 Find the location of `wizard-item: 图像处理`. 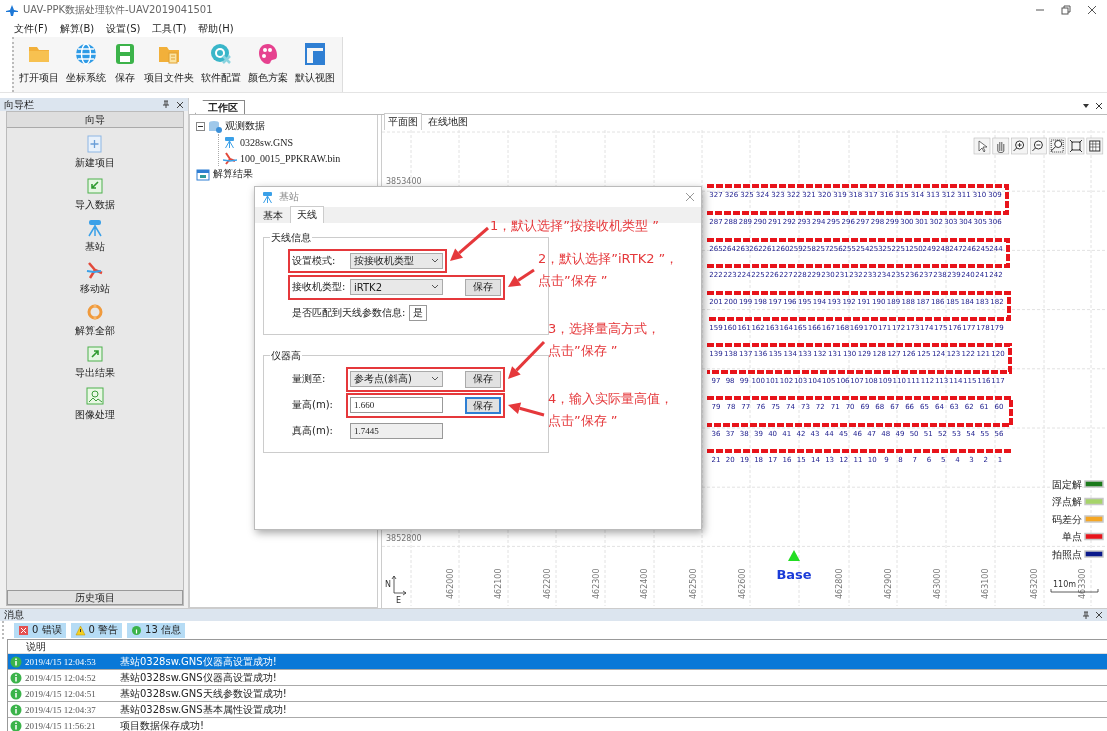

wizard-item: 图像处理 is located at coordinates (95, 404).